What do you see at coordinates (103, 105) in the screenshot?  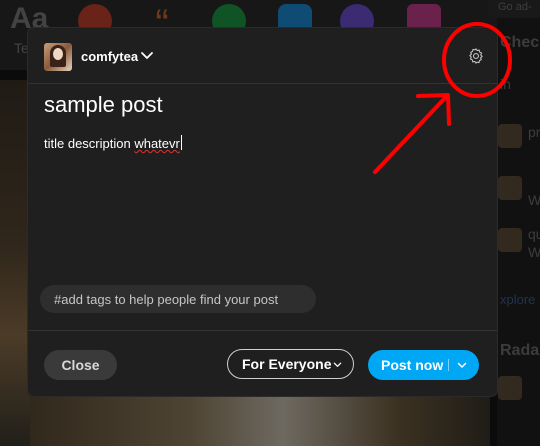 I see `post-title-field: sample post` at bounding box center [103, 105].